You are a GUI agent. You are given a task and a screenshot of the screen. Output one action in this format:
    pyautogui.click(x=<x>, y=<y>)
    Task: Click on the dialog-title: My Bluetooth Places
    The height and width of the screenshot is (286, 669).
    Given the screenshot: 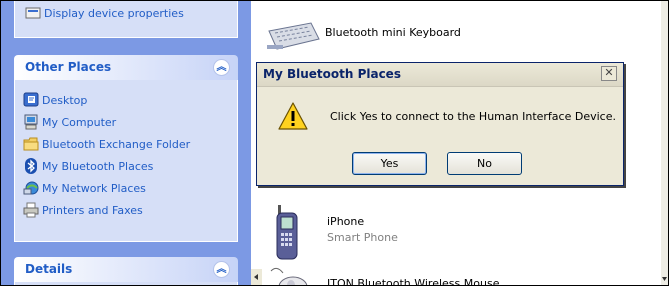 What is the action you would take?
    pyautogui.click(x=332, y=74)
    